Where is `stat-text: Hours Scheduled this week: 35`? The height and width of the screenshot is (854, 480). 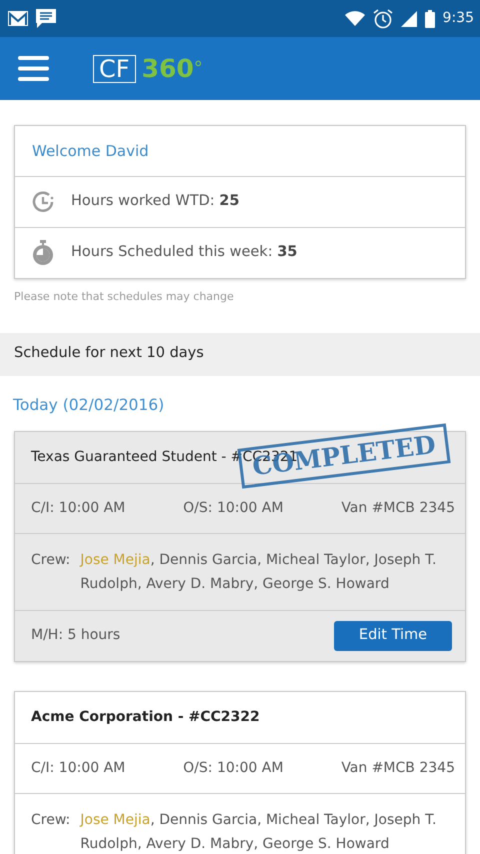 stat-text: Hours Scheduled this week: 35 is located at coordinates (184, 252).